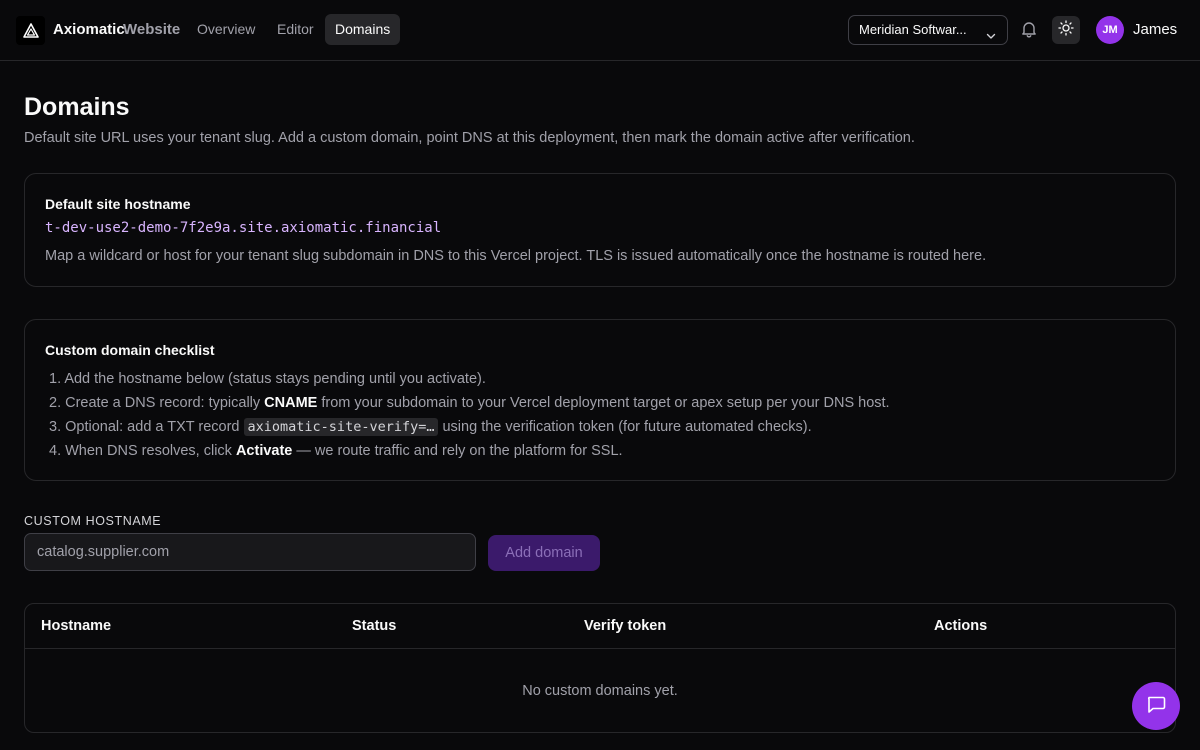 The height and width of the screenshot is (750, 1200). What do you see at coordinates (130, 350) in the screenshot?
I see `checklist-title: Custom domain checklist` at bounding box center [130, 350].